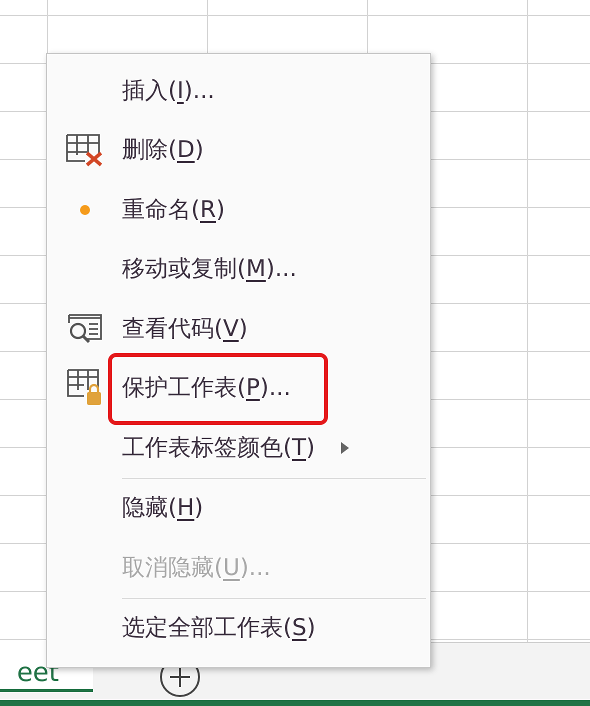 The image size is (590, 706). I want to click on menu-item: 选定全部工作表(S), so click(219, 628).